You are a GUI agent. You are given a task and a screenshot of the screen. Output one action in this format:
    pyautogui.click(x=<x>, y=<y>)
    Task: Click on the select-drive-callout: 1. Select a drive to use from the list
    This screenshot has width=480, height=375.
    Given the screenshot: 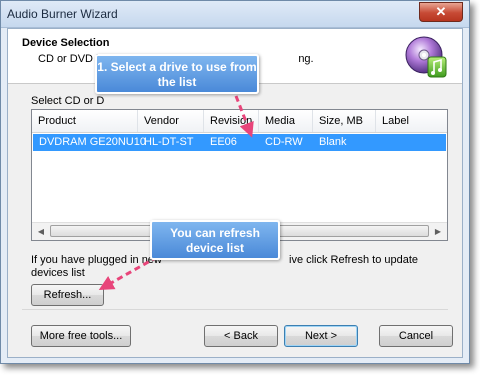 What is the action you would take?
    pyautogui.click(x=177, y=74)
    